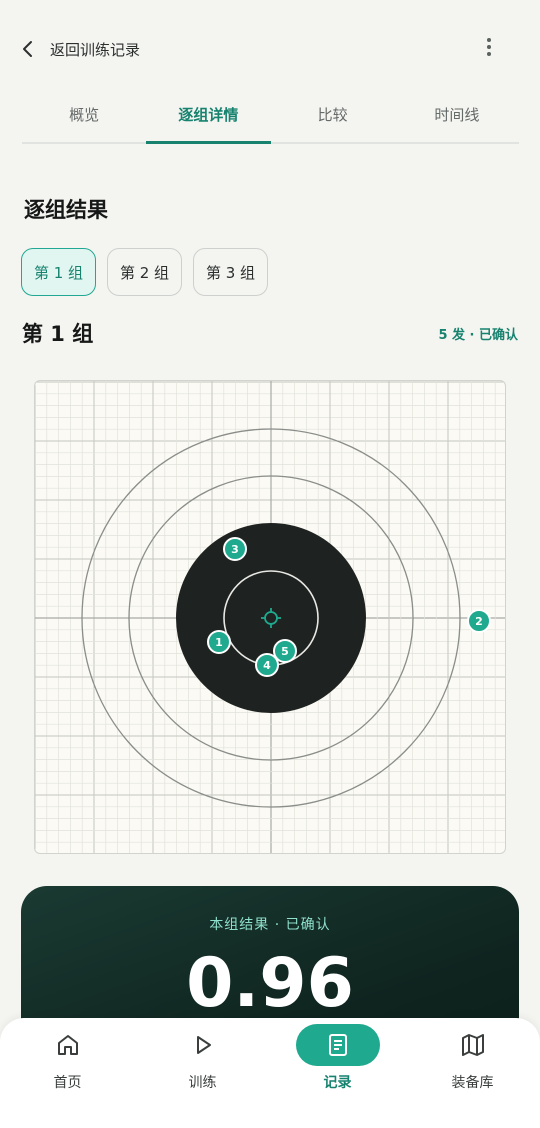 This screenshot has width=540, height=1128. I want to click on group-chip-3: 第 3 组, so click(230, 272).